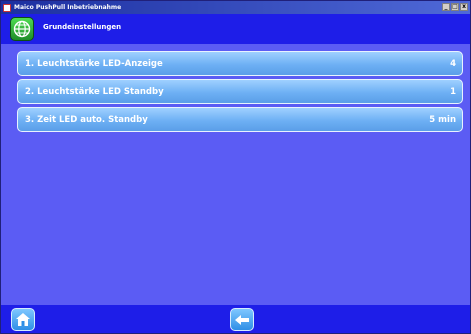 Image resolution: width=471 pixels, height=334 pixels. Describe the element at coordinates (235, 7) in the screenshot. I see `title-bar: Maico PushPull Inbetriebnahme _ □ x` at that location.